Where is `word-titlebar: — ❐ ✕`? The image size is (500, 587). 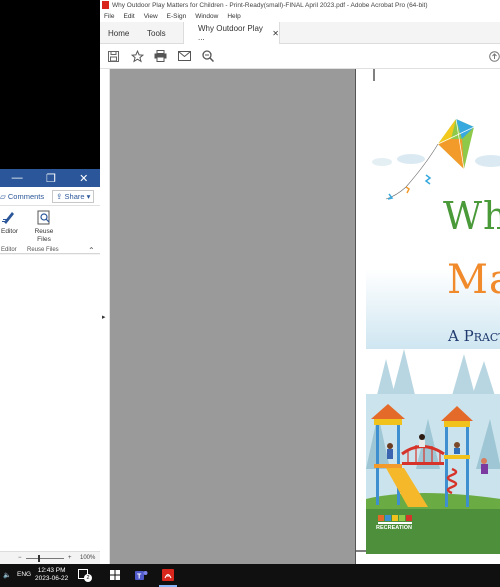 word-titlebar: — ❐ ✕ is located at coordinates (50, 178).